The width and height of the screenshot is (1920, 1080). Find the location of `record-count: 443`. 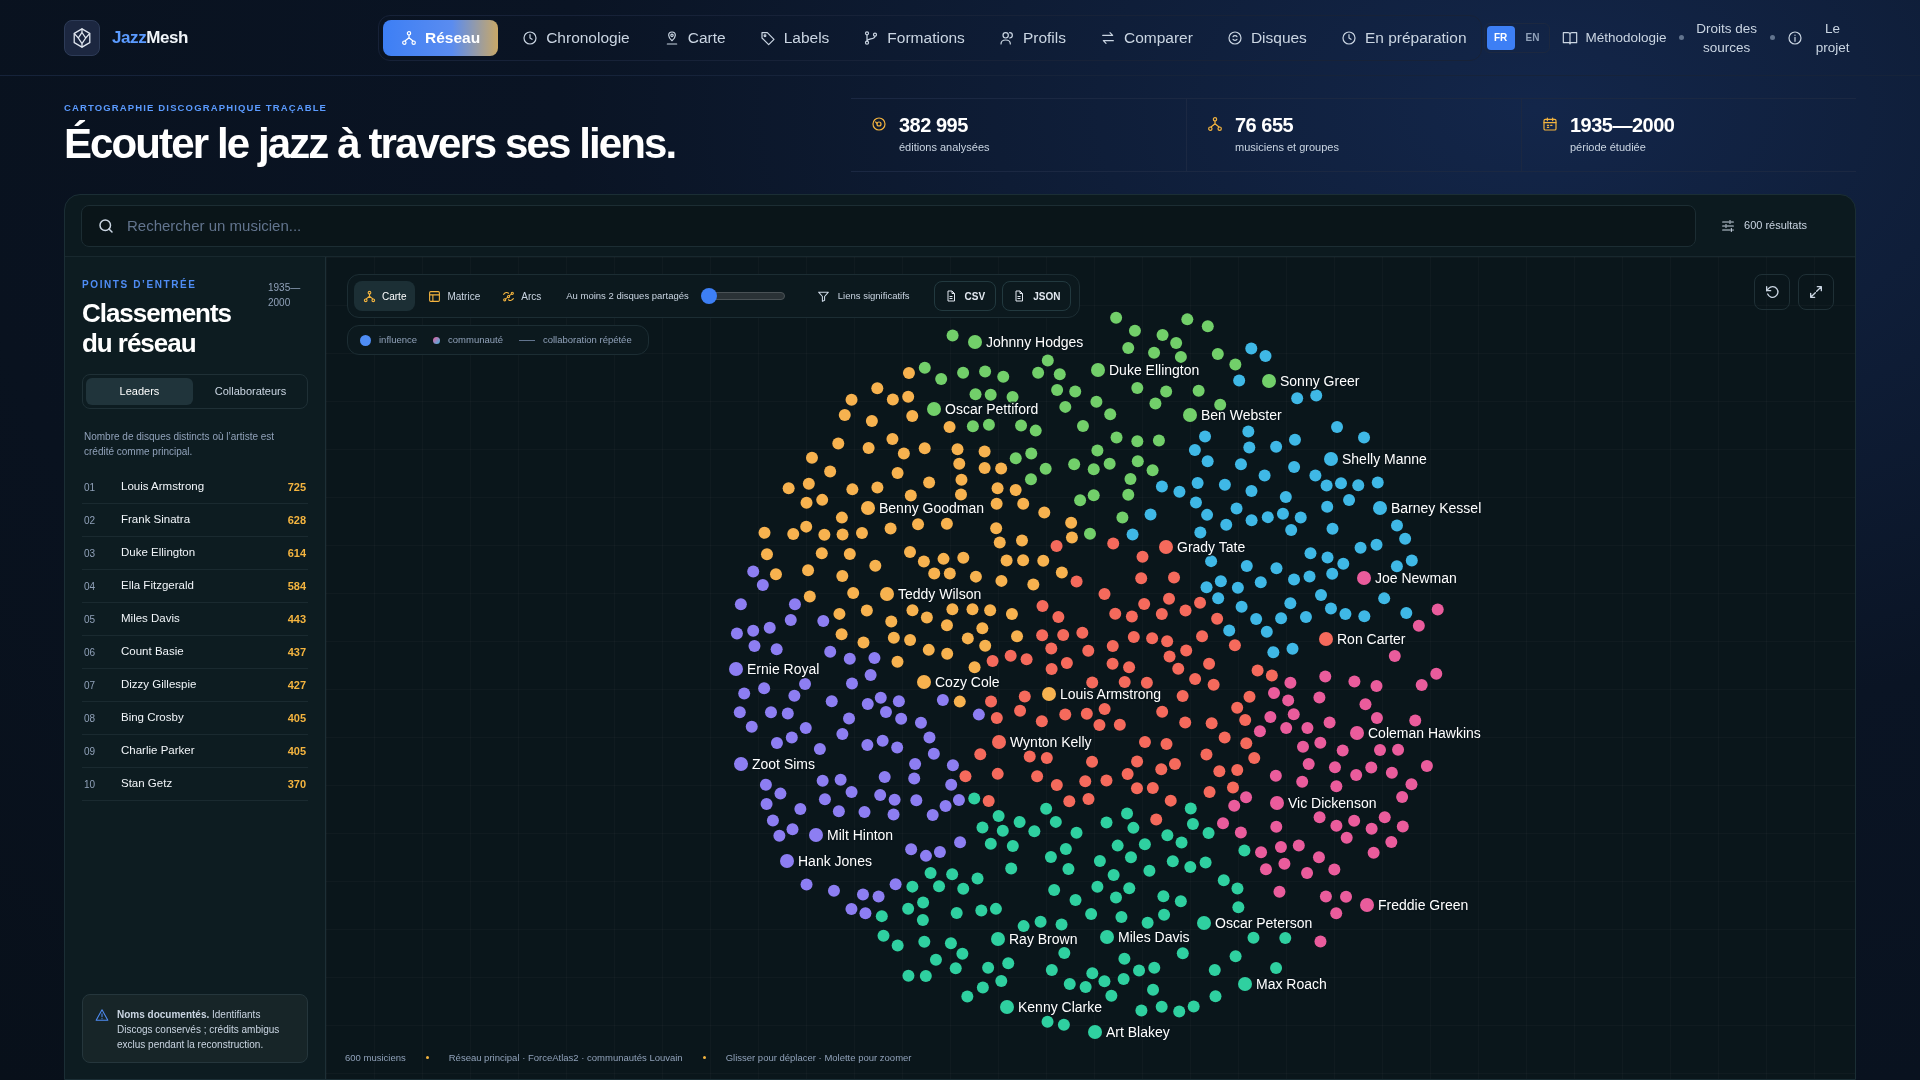

record-count: 443 is located at coordinates (296, 619).